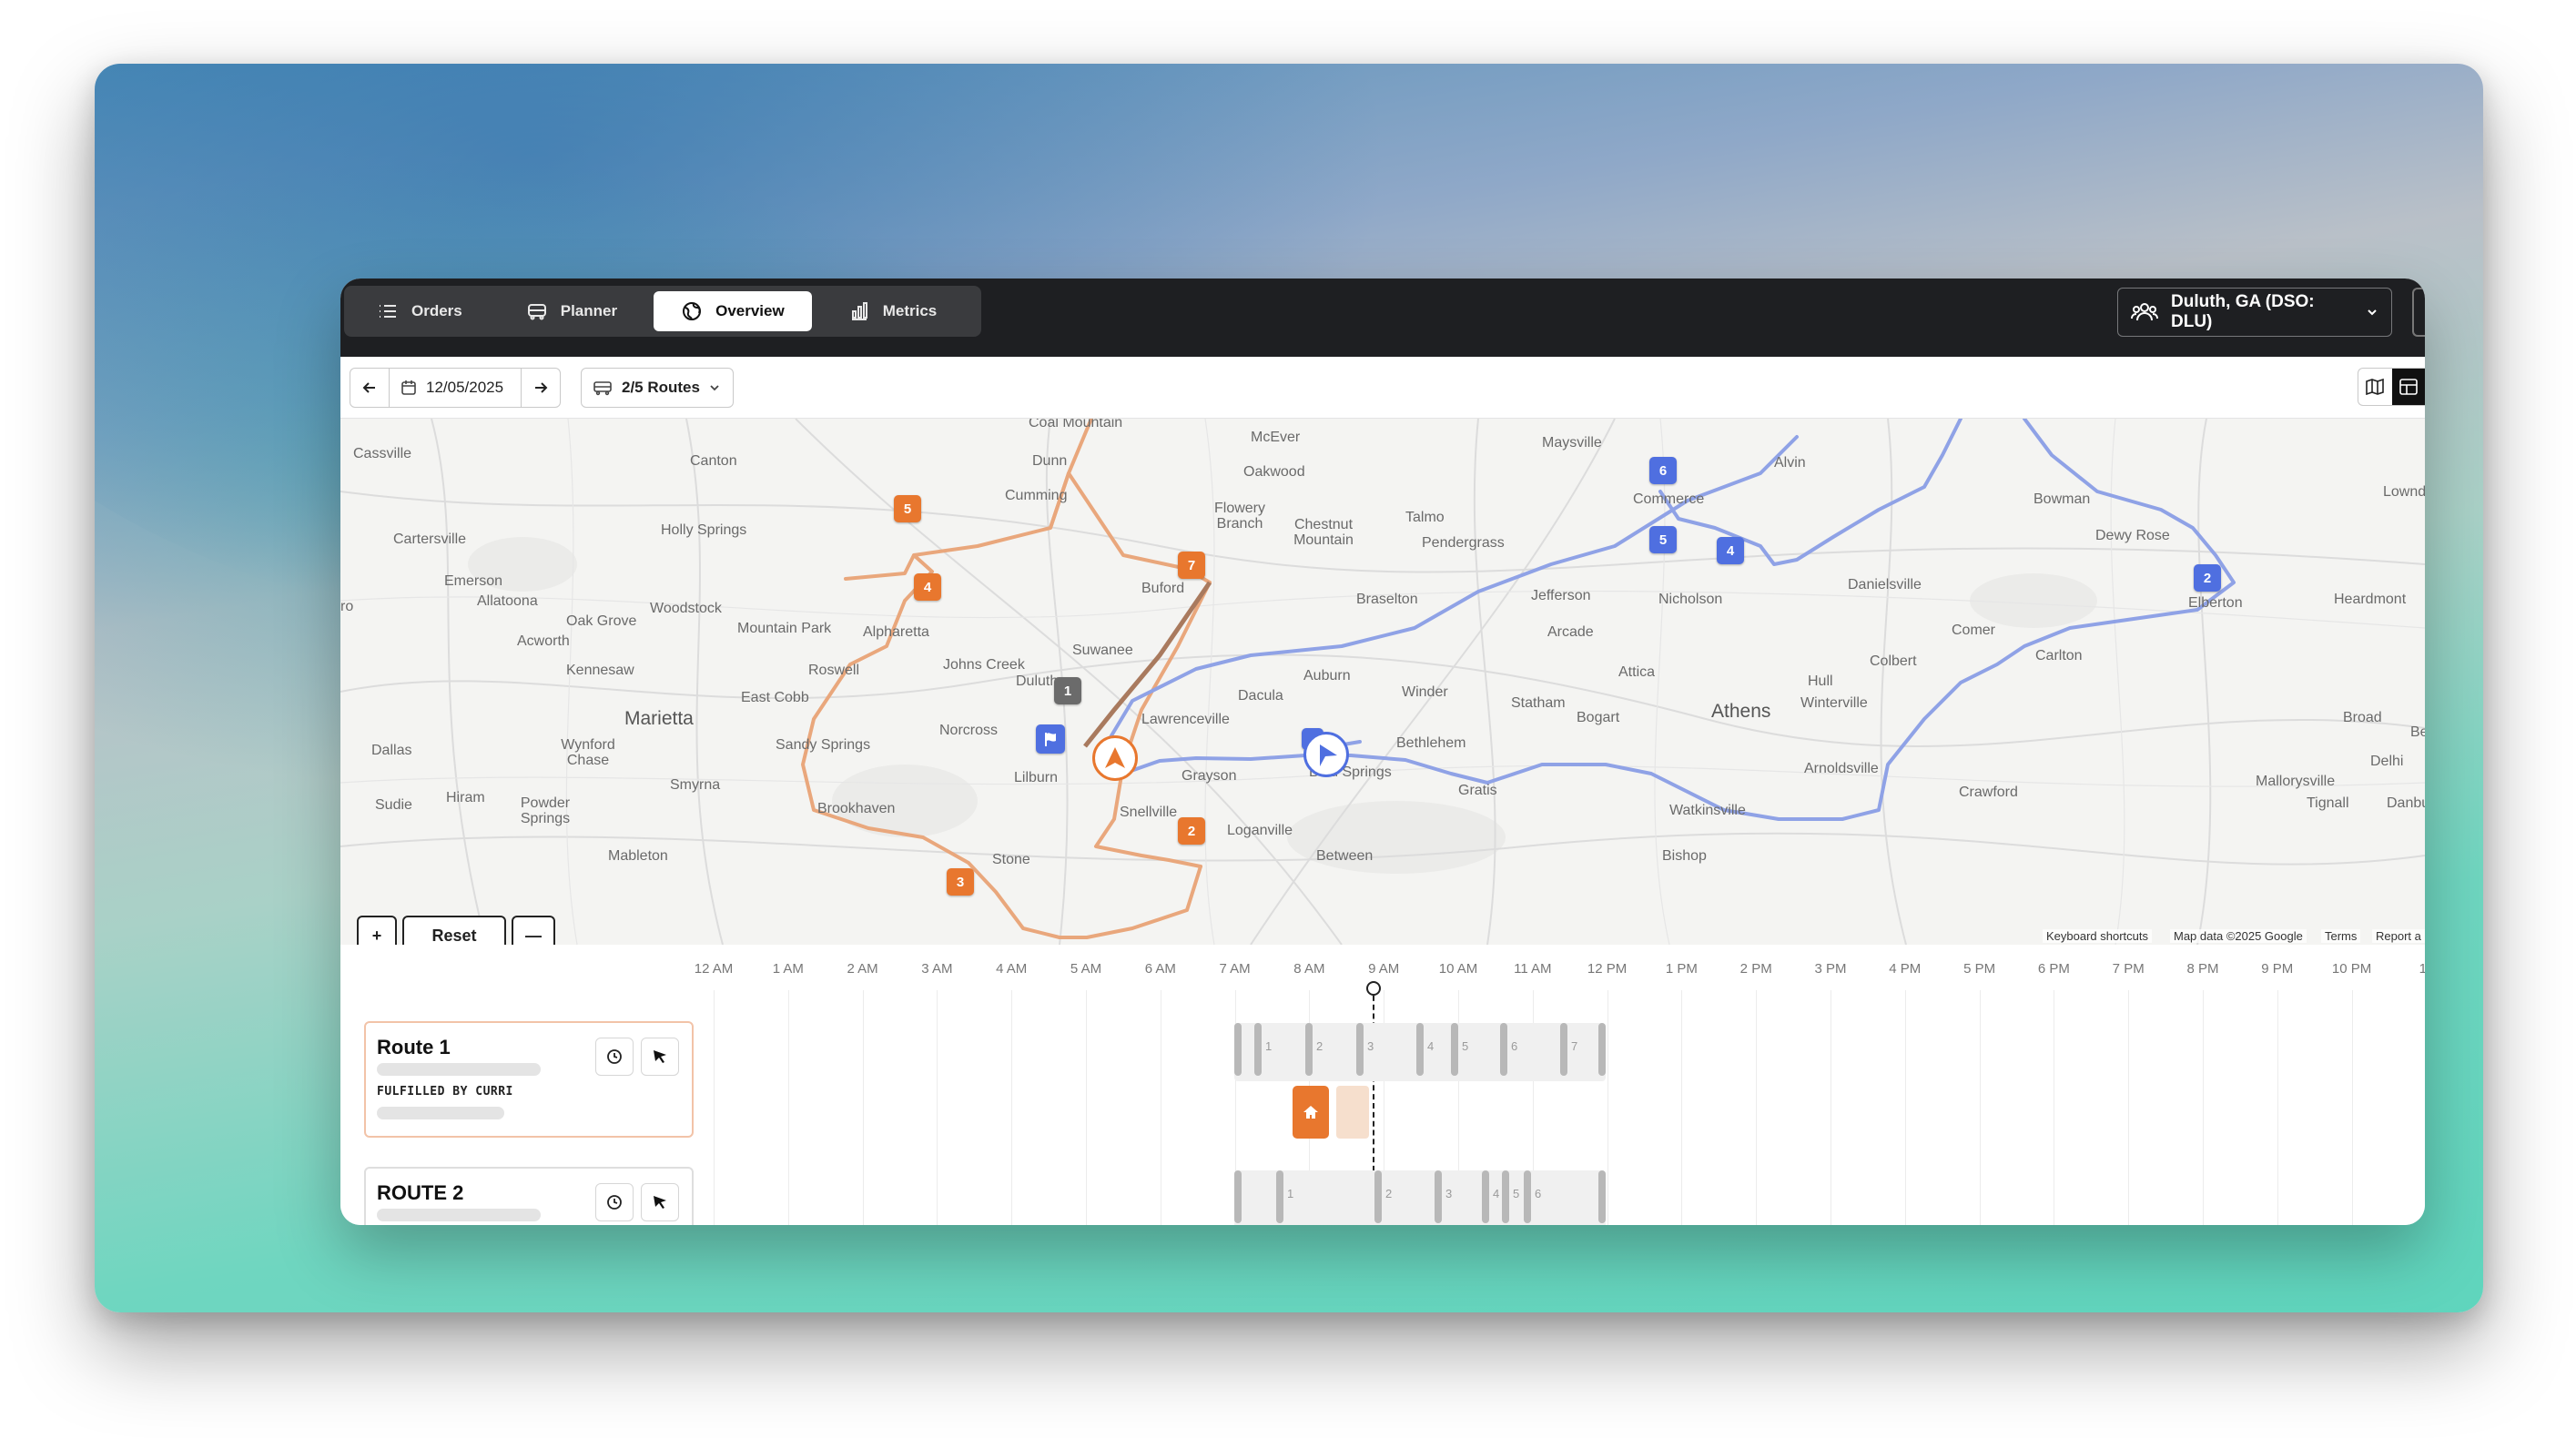 This screenshot has height=1438, width=2576. Describe the element at coordinates (1568, 1049) in the screenshot. I see `route-stop-tick: 7` at that location.